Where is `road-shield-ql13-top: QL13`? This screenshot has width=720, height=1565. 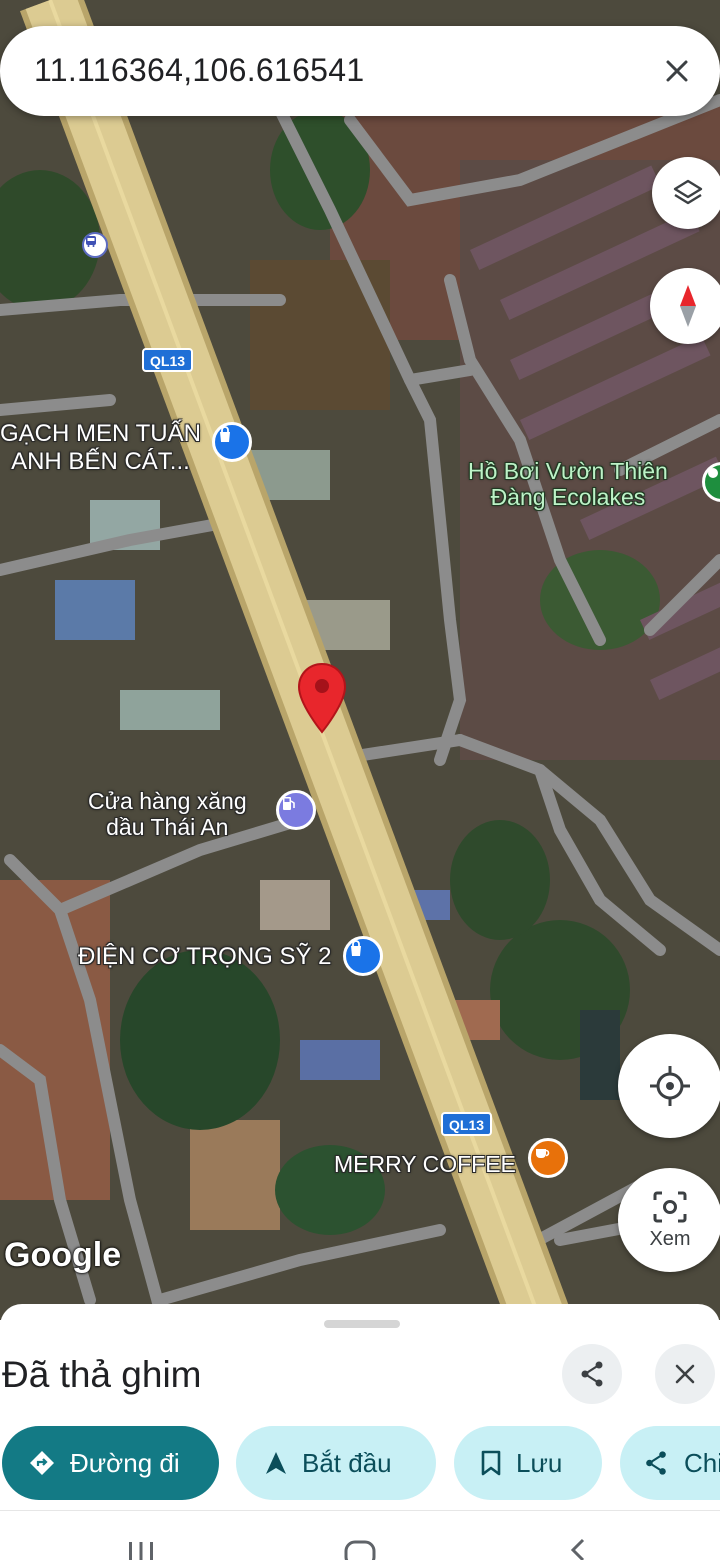
road-shield-ql13-top: QL13 is located at coordinates (168, 360).